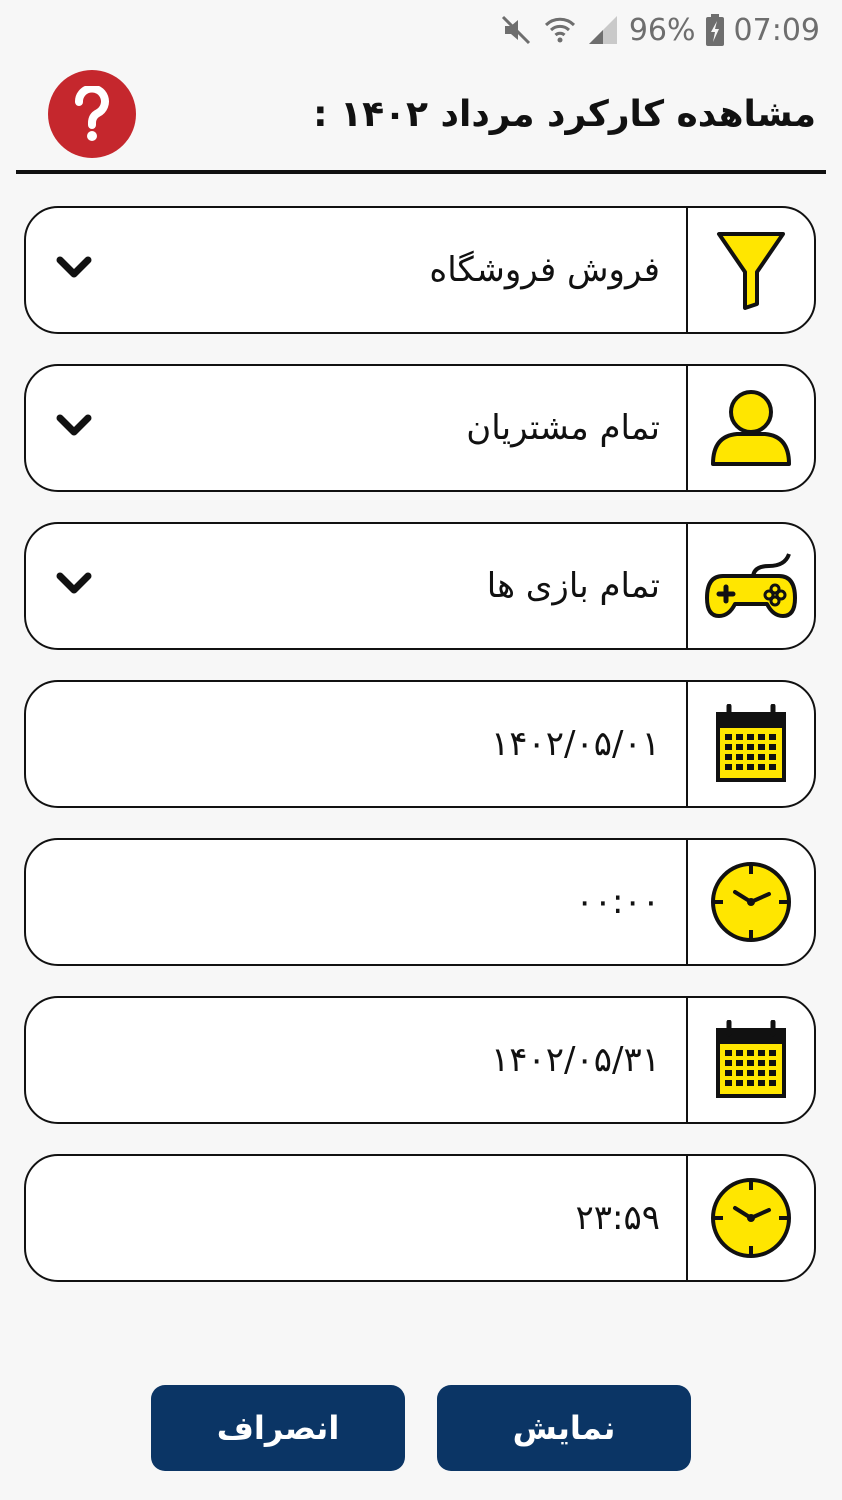 The height and width of the screenshot is (1500, 842). Describe the element at coordinates (420, 586) in the screenshot. I see `game-select: تمام بازی ها` at that location.